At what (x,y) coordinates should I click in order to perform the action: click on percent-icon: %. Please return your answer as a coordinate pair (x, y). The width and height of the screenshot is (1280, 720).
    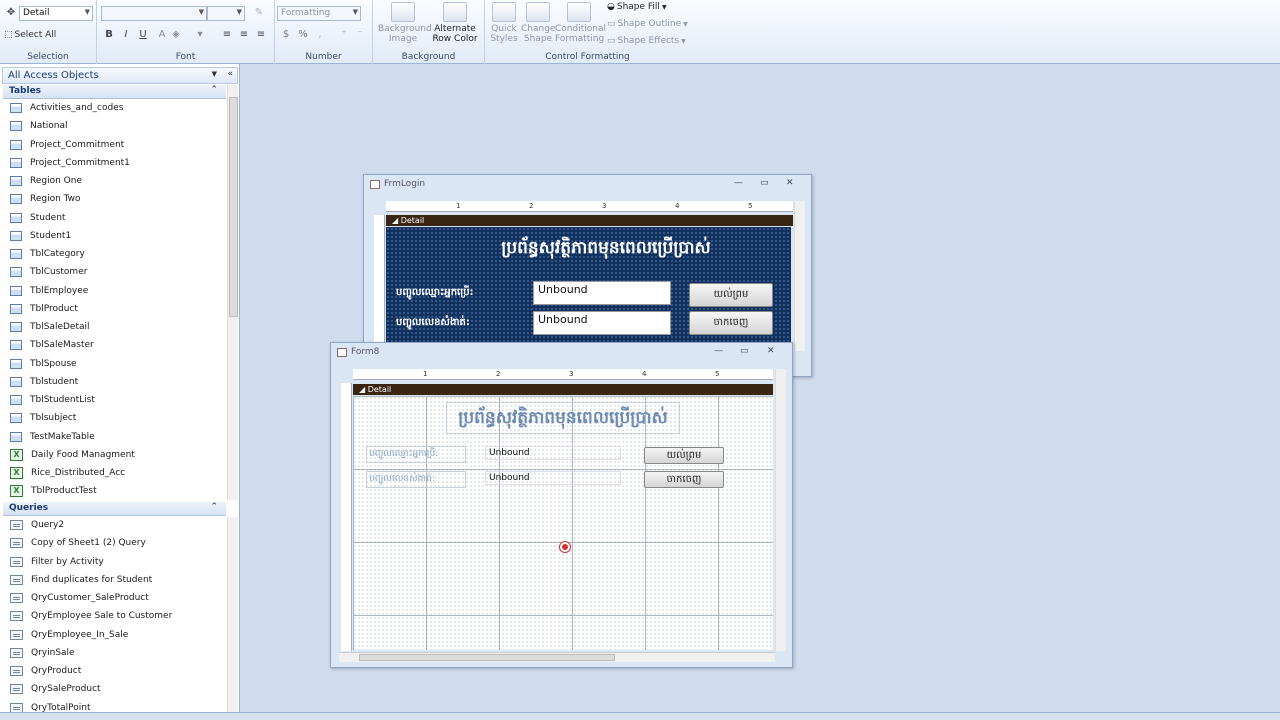
    Looking at the image, I should click on (303, 35).